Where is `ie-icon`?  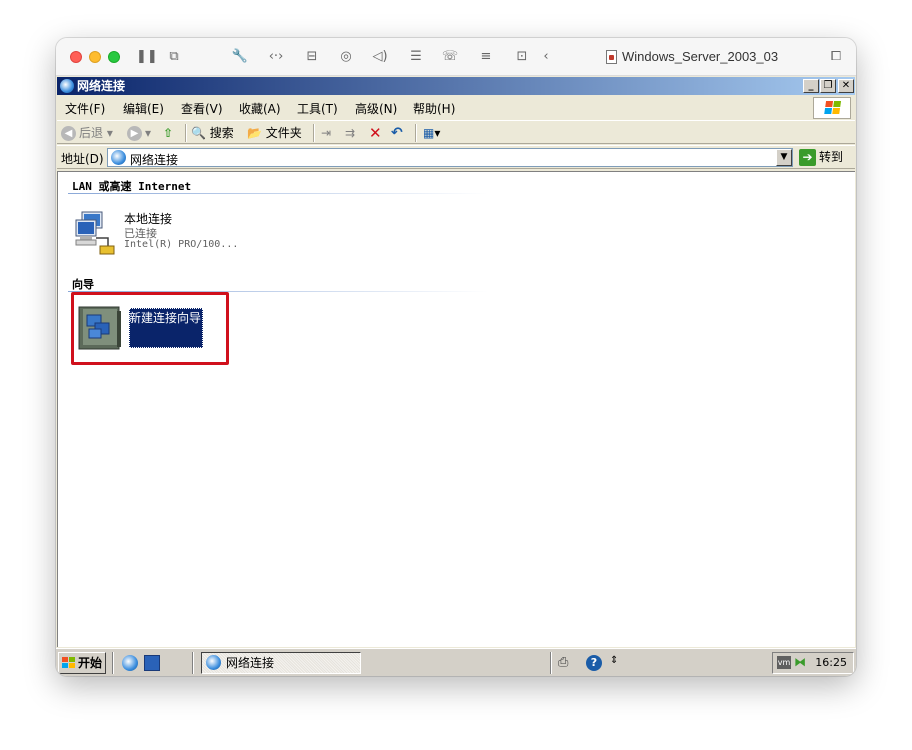 ie-icon is located at coordinates (130, 663).